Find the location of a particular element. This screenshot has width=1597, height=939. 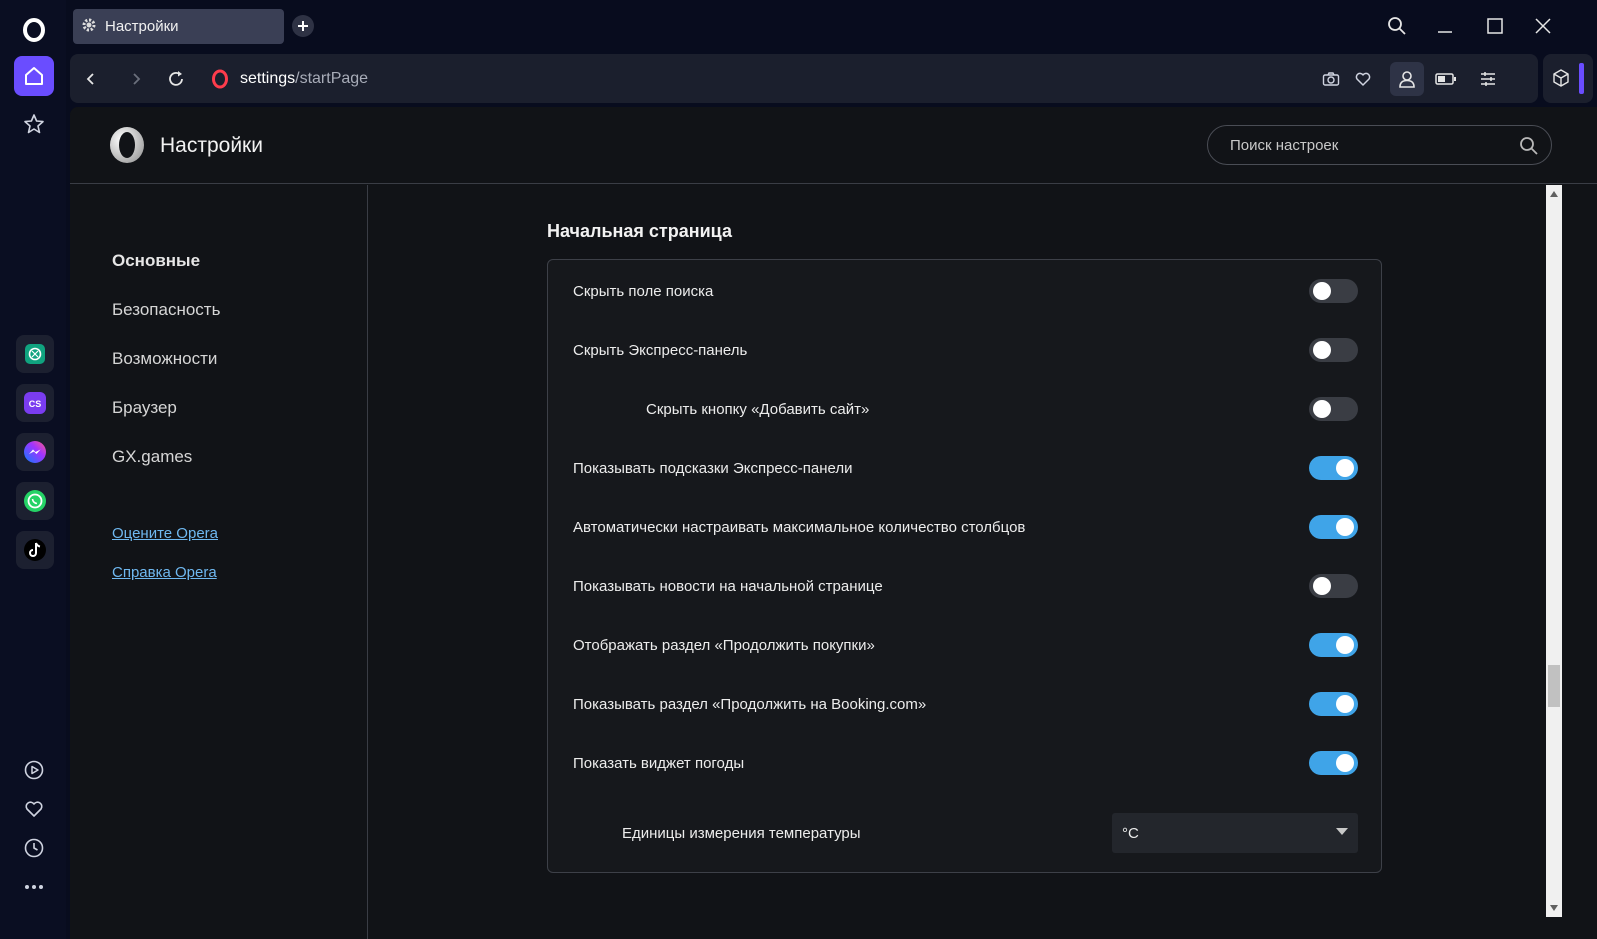

toggle-show-news is located at coordinates (1333, 586).